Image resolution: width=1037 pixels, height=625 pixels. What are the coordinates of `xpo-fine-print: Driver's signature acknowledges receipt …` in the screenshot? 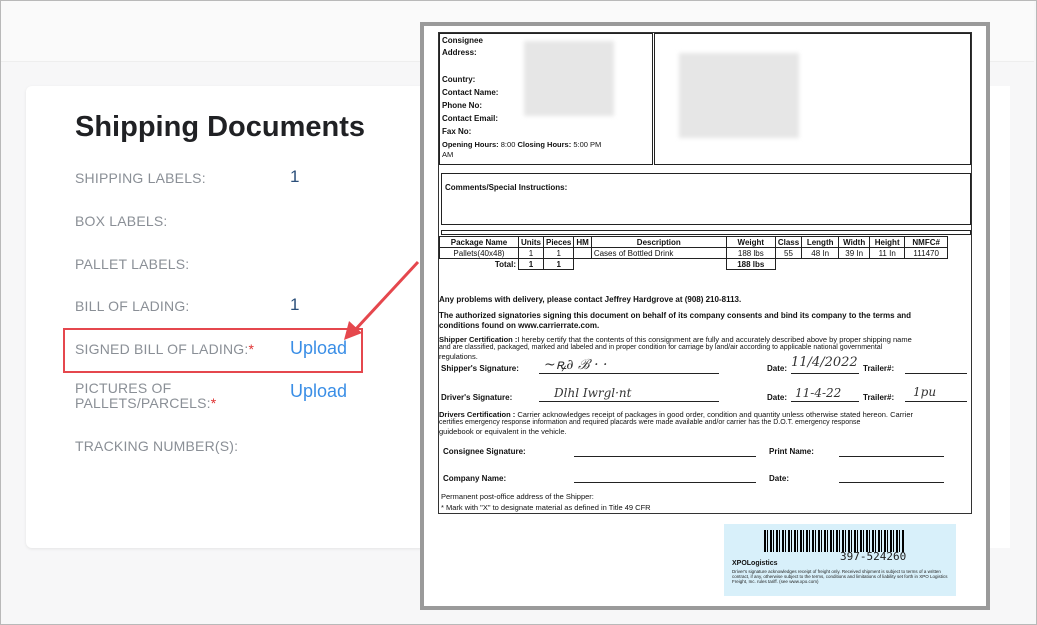 It's located at (840, 576).